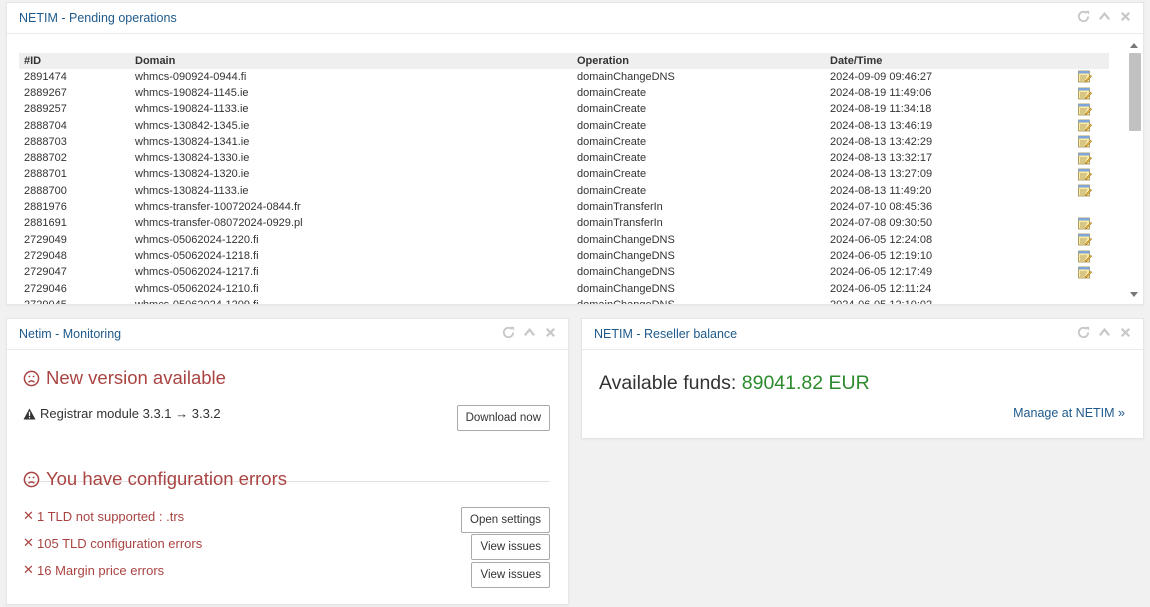 The height and width of the screenshot is (607, 1150). I want to click on cell-operation: domainTransferIn, so click(620, 223).